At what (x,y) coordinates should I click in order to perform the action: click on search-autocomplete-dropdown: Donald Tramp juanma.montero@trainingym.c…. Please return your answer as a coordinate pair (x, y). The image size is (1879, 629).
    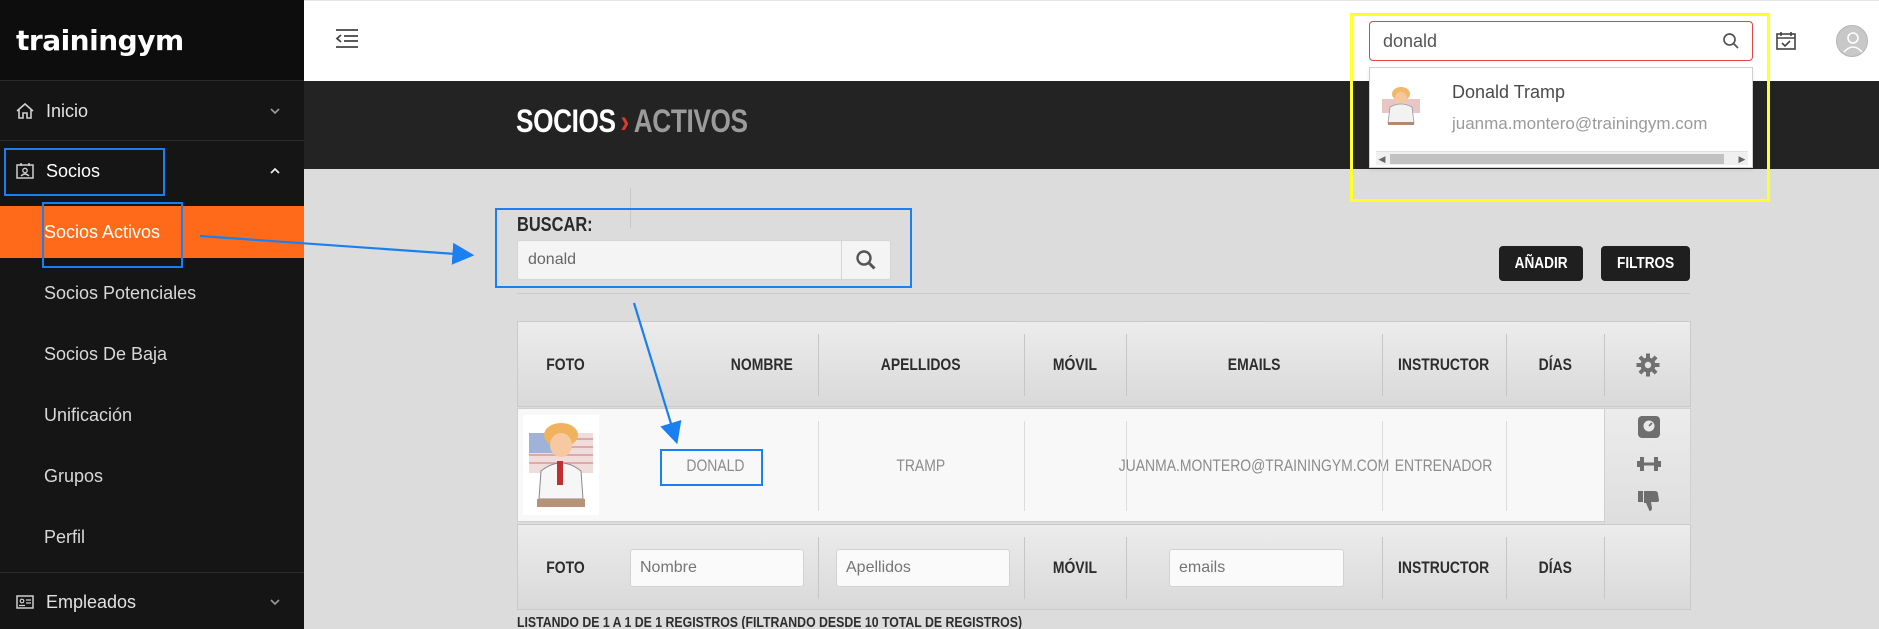
    Looking at the image, I should click on (1561, 117).